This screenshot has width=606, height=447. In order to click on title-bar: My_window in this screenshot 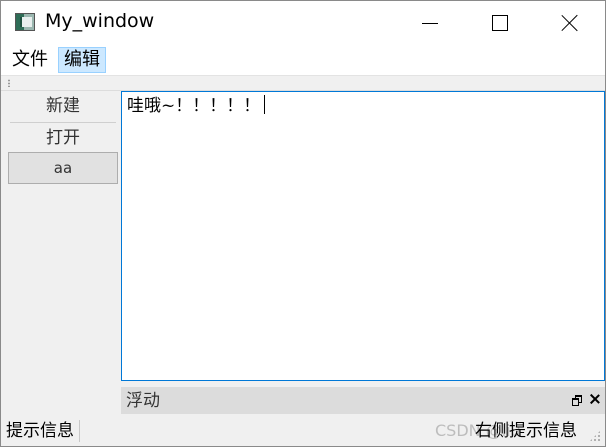, I will do `click(303, 23)`.